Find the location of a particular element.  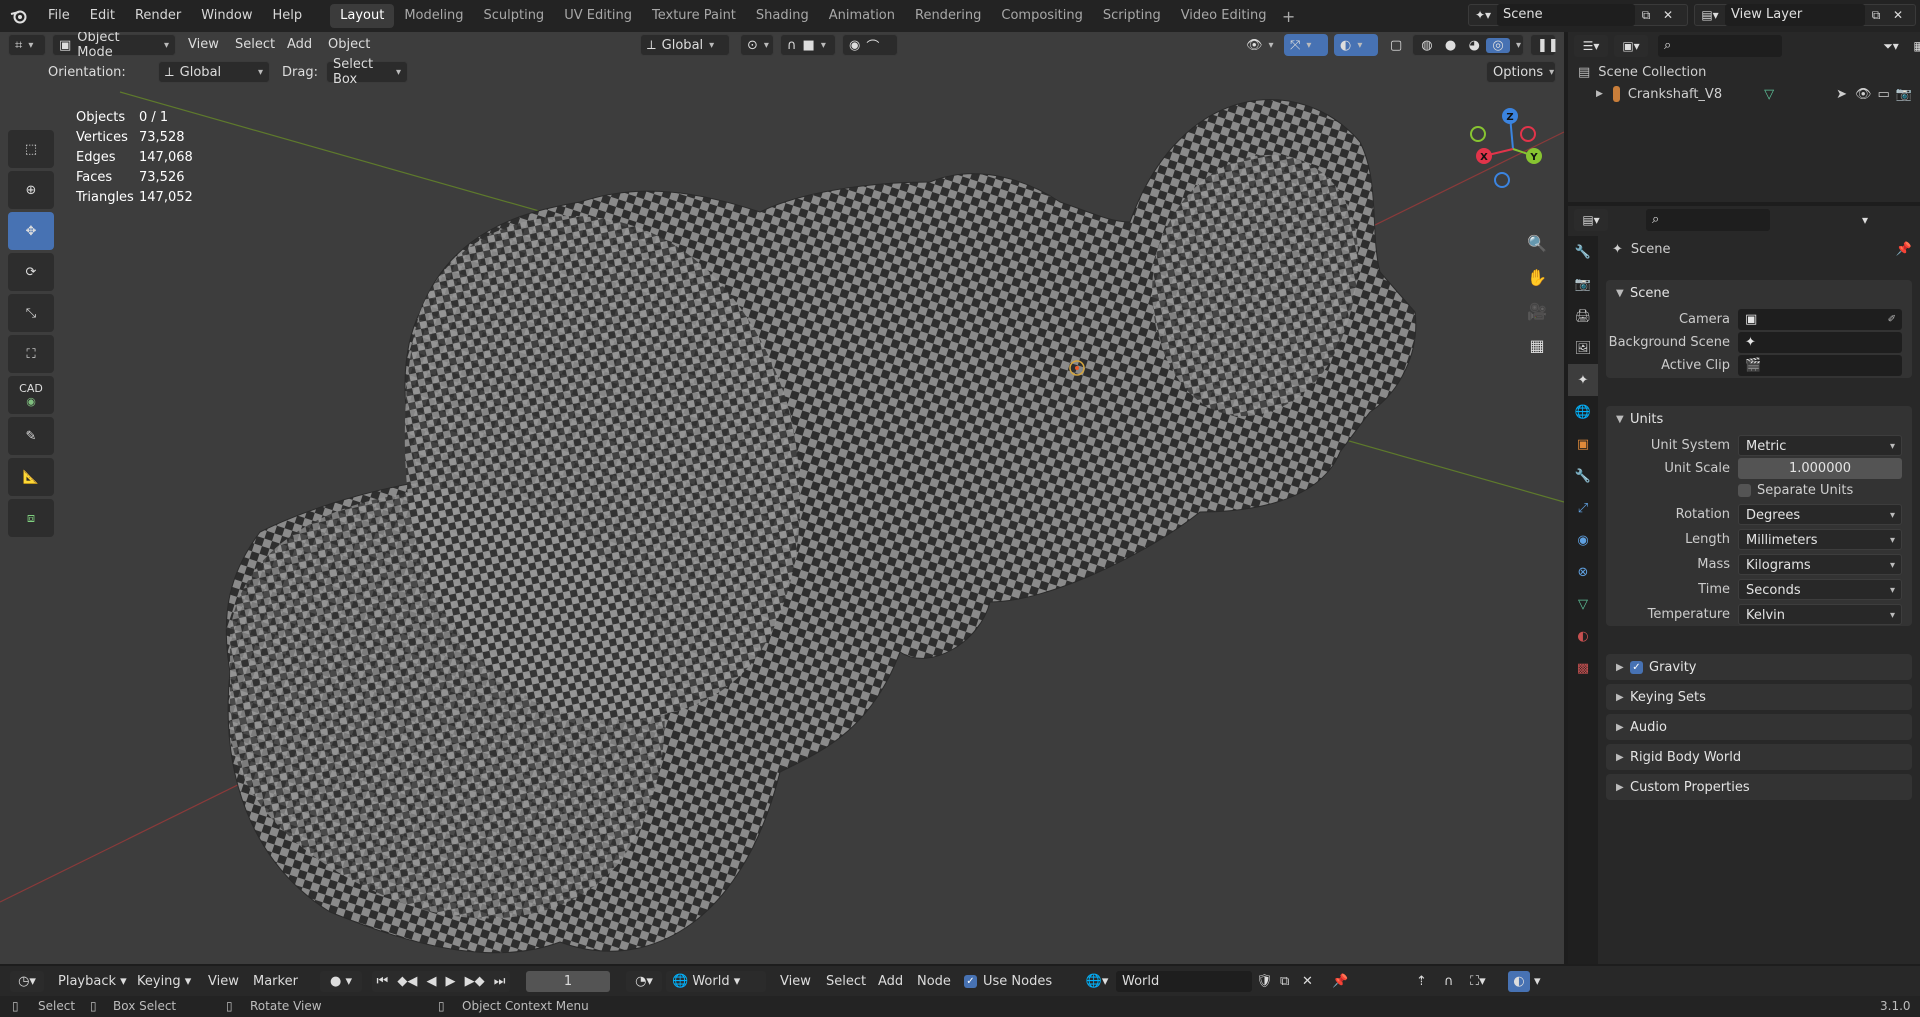

node-menu-view: View is located at coordinates (795, 981).